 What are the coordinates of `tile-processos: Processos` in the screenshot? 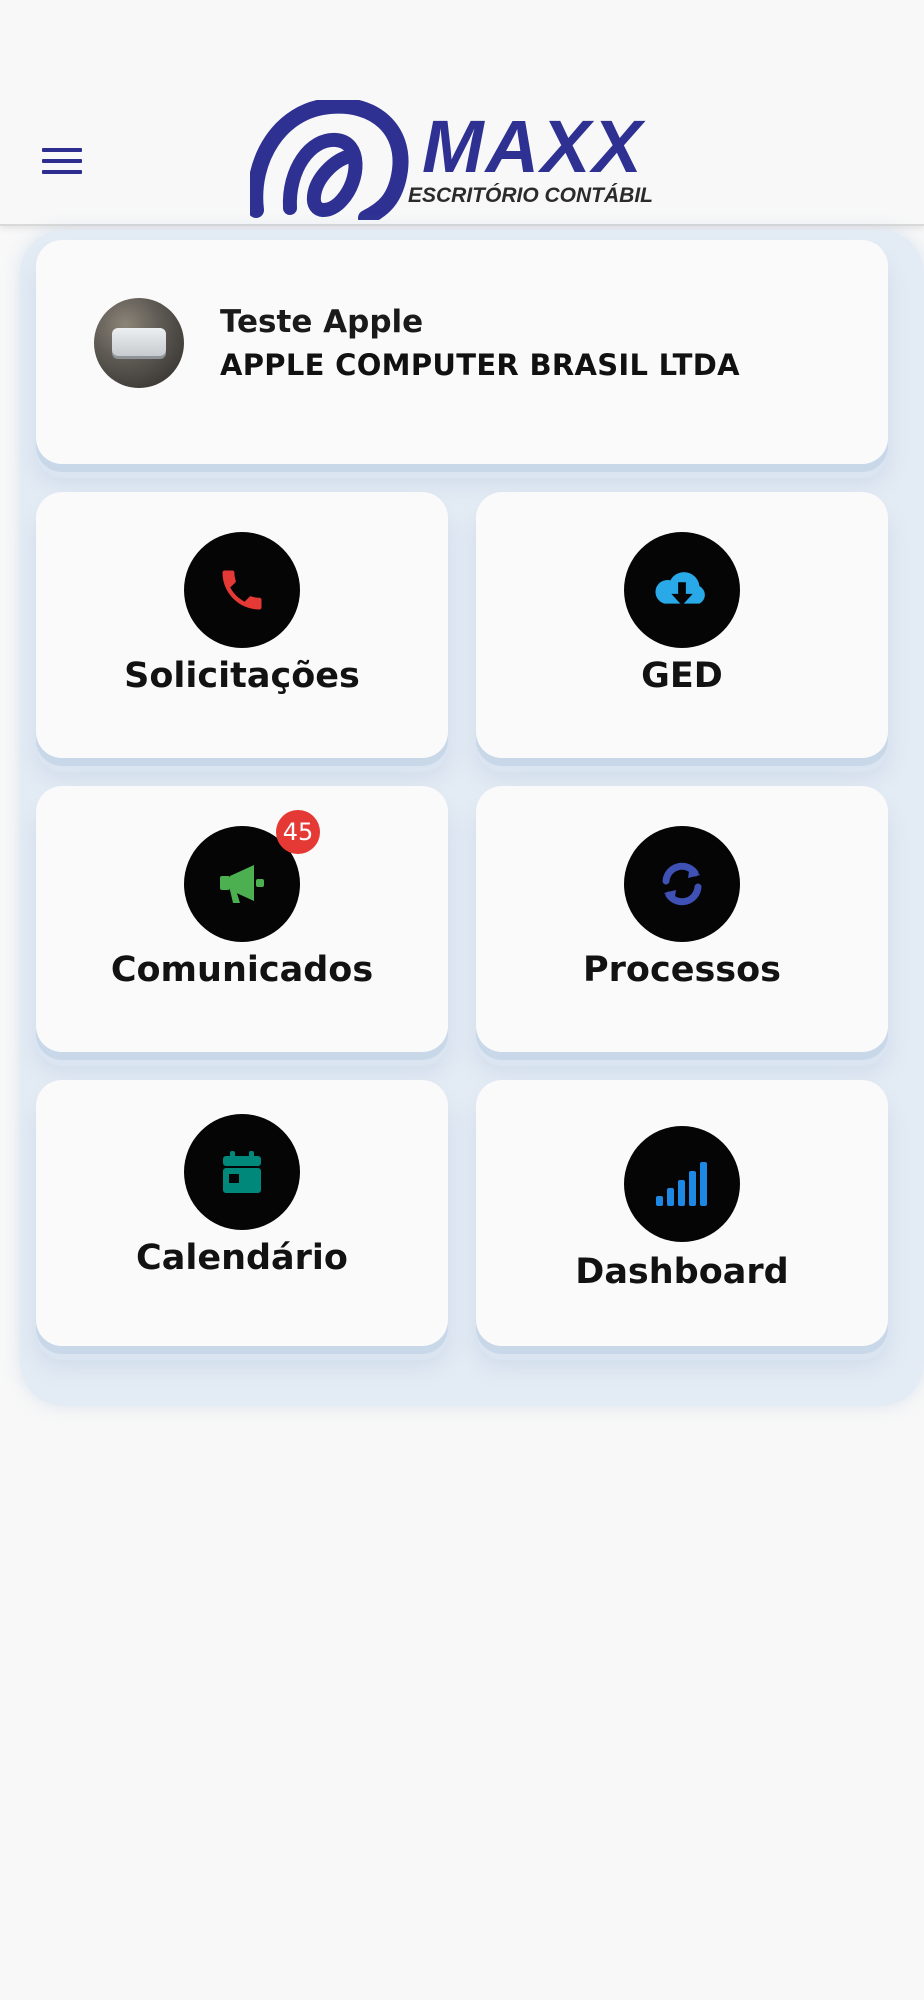 It's located at (682, 919).